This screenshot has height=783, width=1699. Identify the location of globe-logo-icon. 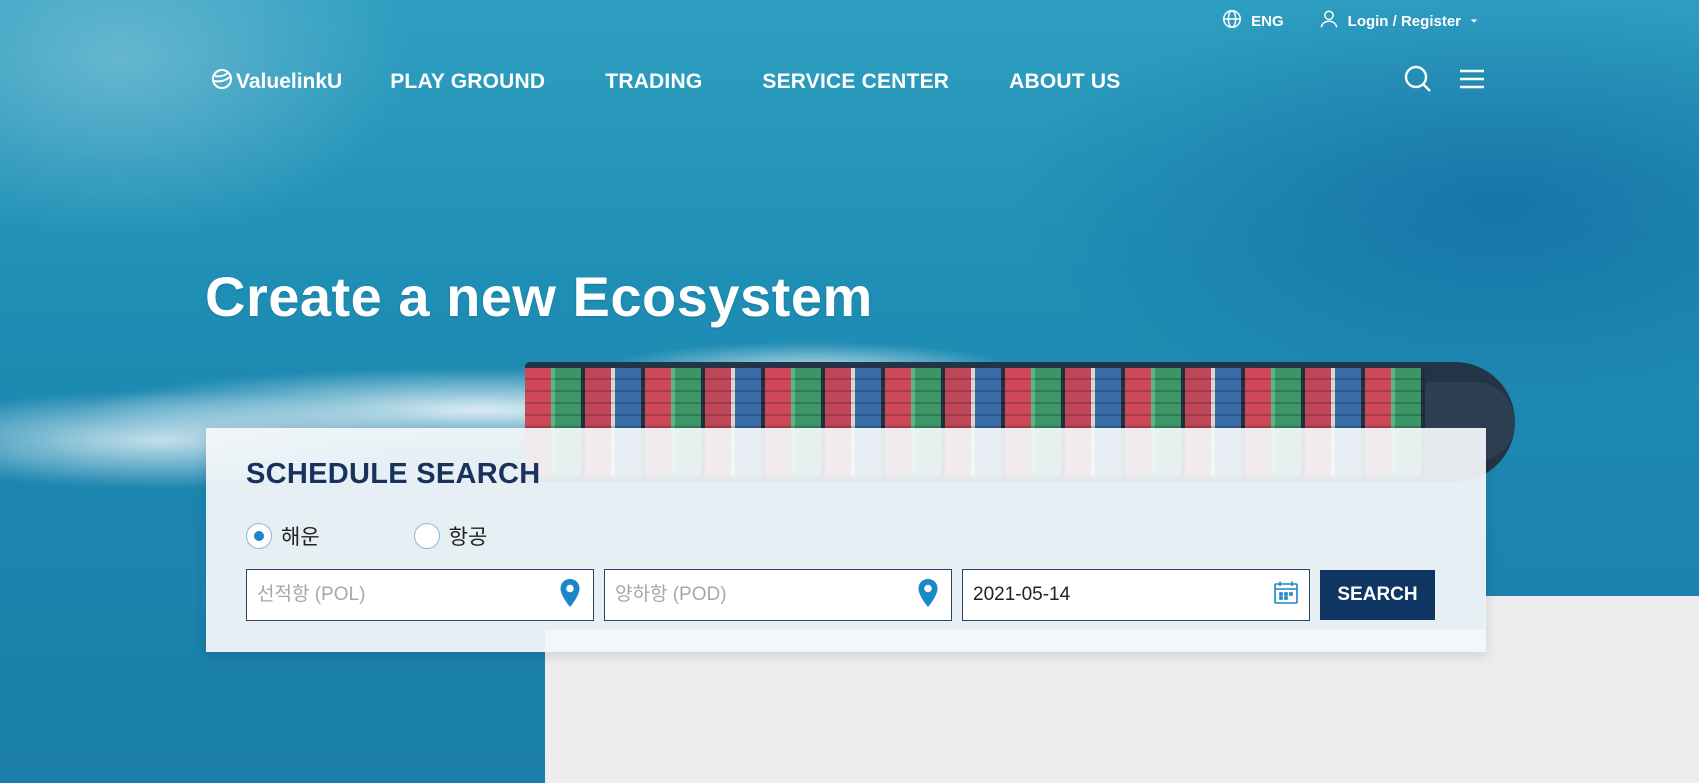
(222, 82).